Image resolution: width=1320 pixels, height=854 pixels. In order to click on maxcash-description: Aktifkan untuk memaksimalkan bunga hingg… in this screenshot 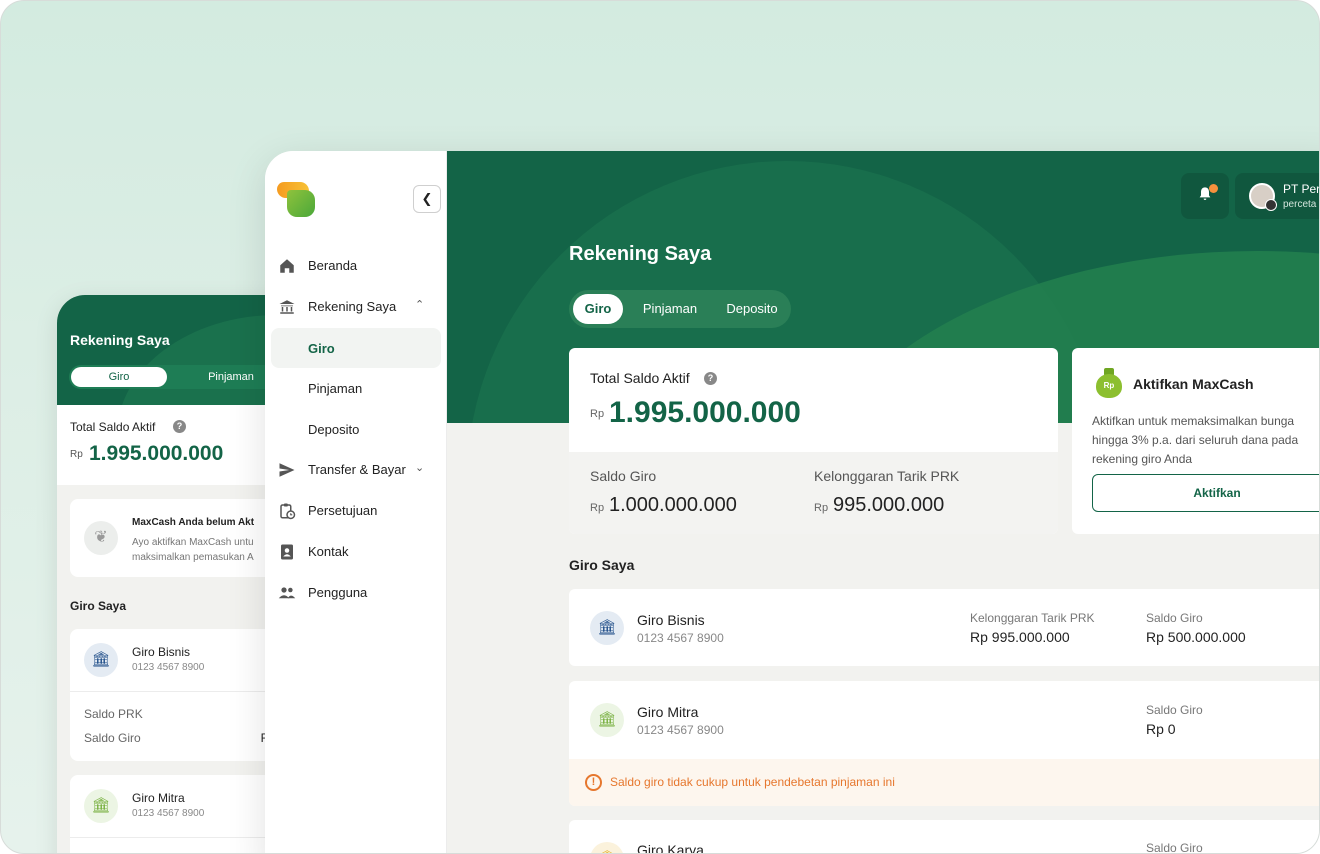, I will do `click(1195, 440)`.